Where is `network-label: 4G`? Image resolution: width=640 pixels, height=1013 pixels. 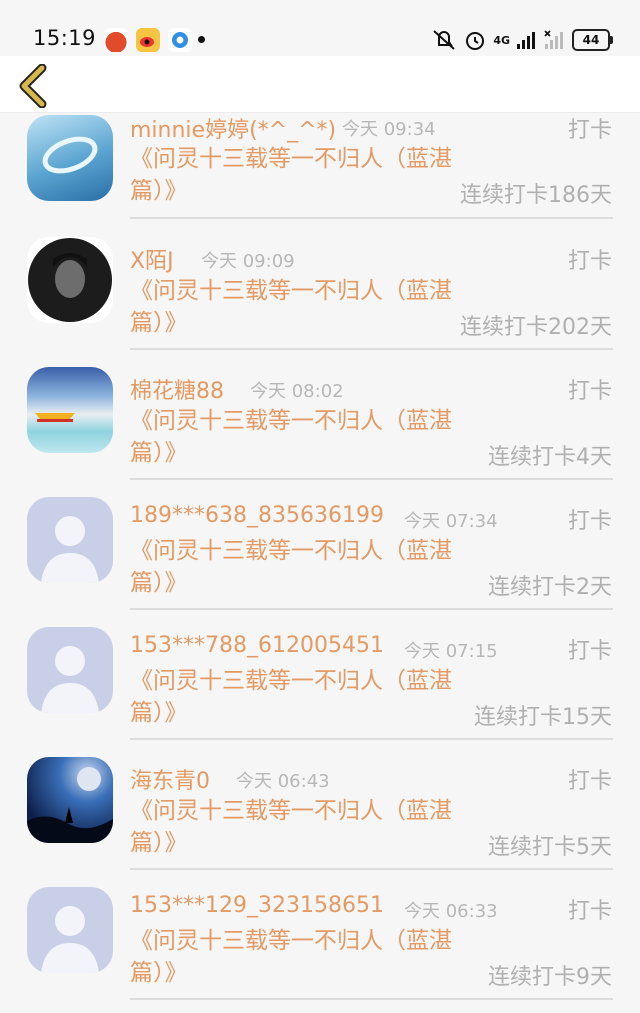
network-label: 4G is located at coordinates (501, 40).